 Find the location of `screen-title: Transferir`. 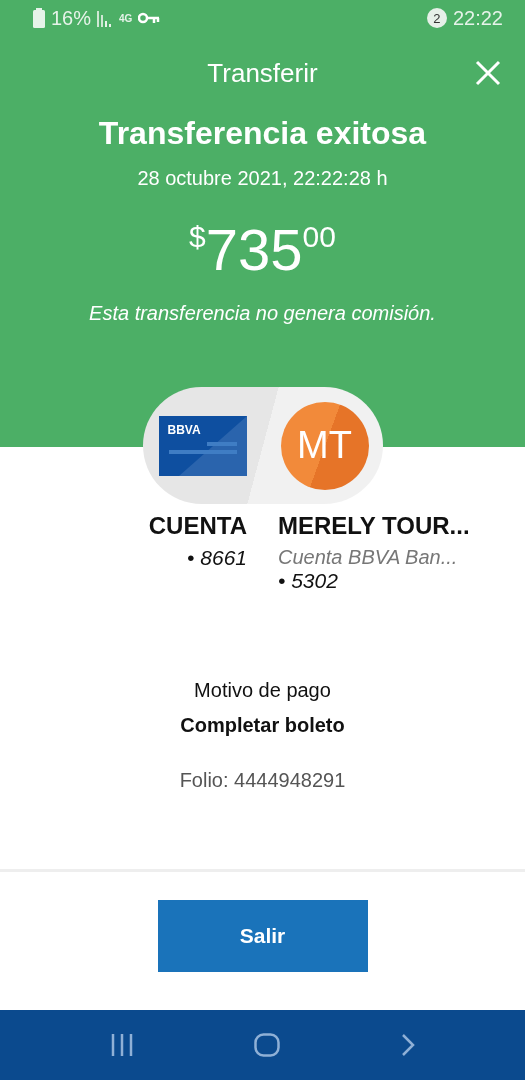

screen-title: Transferir is located at coordinates (262, 73).